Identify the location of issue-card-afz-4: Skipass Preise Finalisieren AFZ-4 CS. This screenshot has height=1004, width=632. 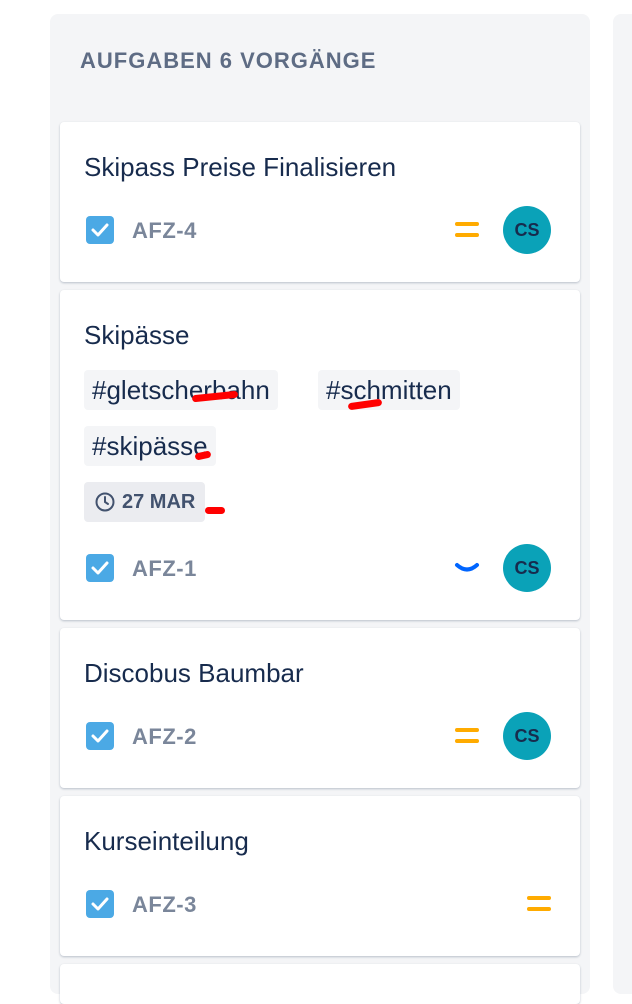
(320, 202).